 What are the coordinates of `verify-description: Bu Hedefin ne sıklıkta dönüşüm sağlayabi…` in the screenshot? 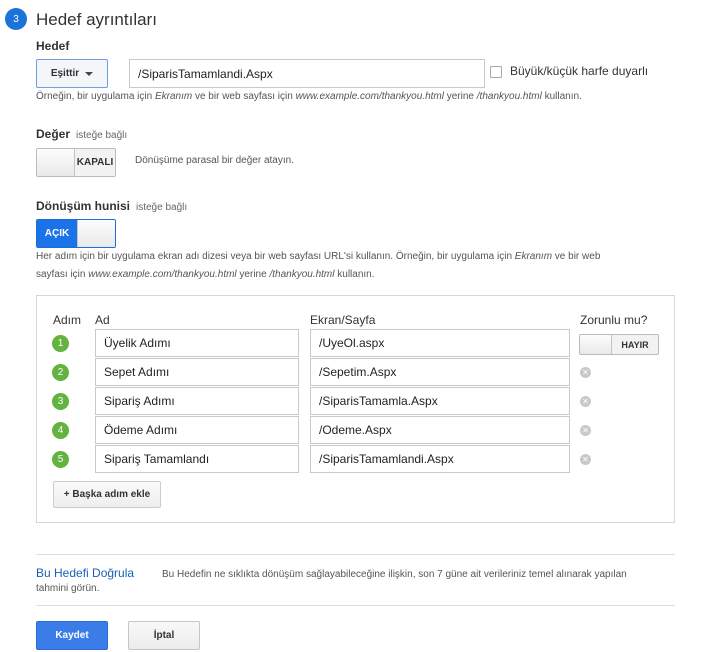 It's located at (394, 574).